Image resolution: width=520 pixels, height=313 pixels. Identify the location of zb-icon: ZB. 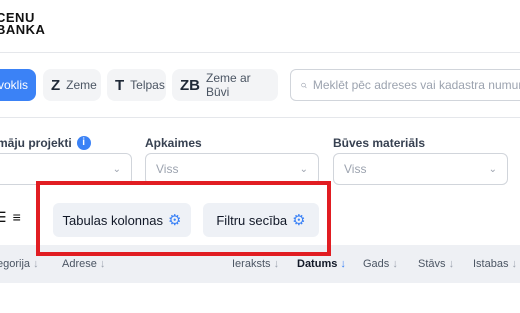
(190, 85).